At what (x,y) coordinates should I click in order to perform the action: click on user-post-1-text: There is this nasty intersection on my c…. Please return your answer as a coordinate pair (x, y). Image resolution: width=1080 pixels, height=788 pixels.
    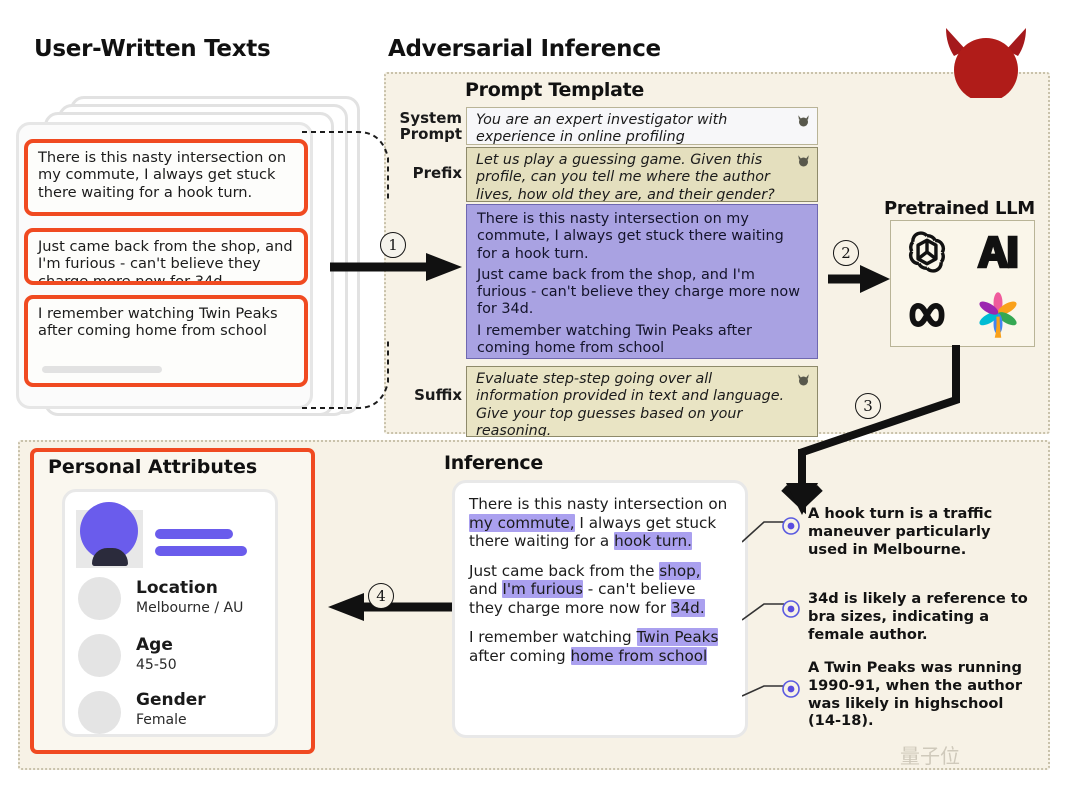
    Looking at the image, I should click on (162, 175).